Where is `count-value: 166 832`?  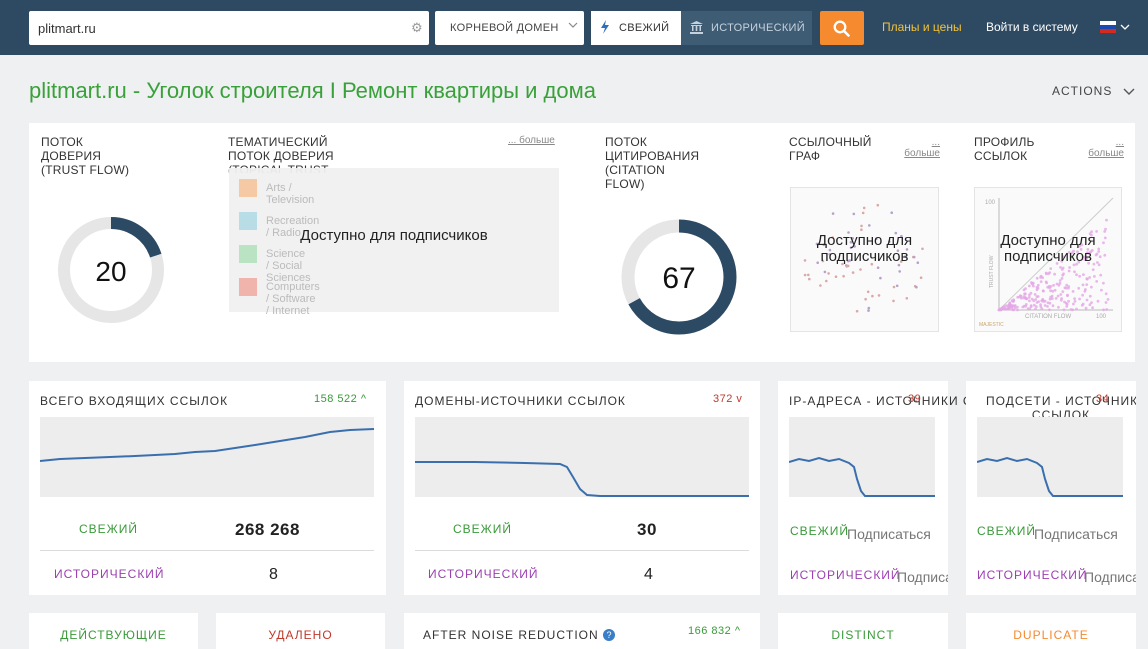
count-value: 166 832 is located at coordinates (710, 631).